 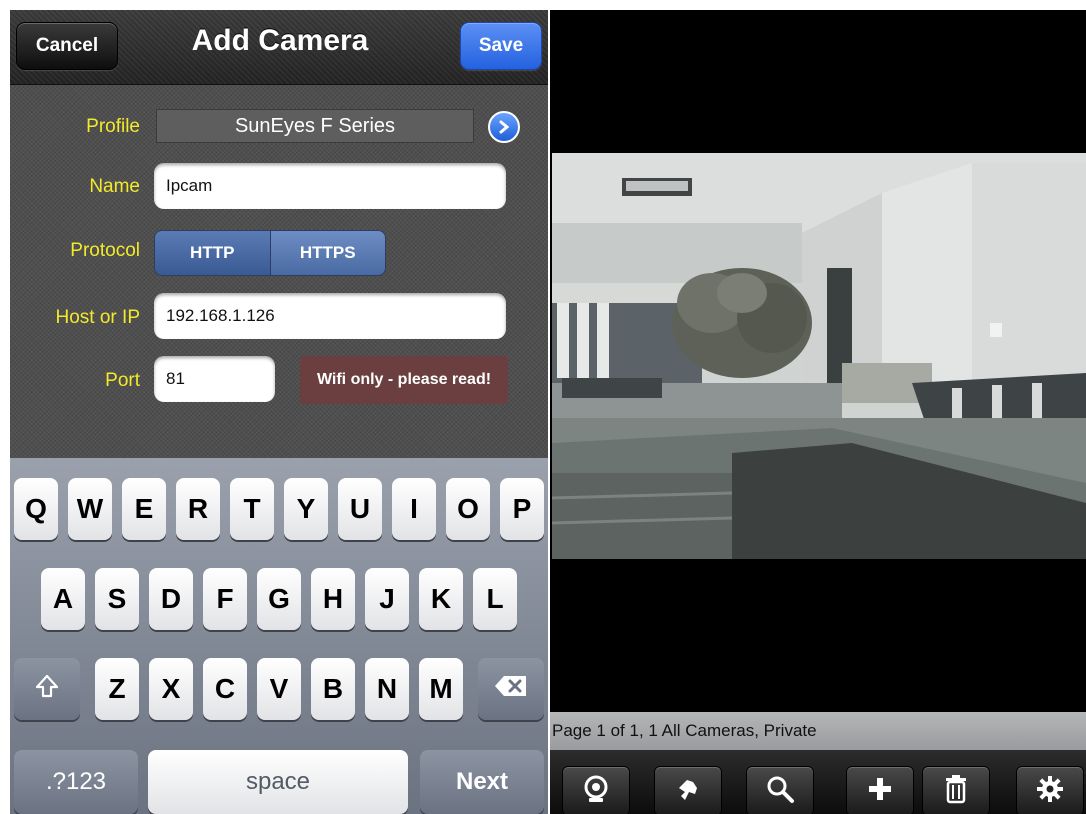 What do you see at coordinates (63, 599) in the screenshot?
I see `key-a: A` at bounding box center [63, 599].